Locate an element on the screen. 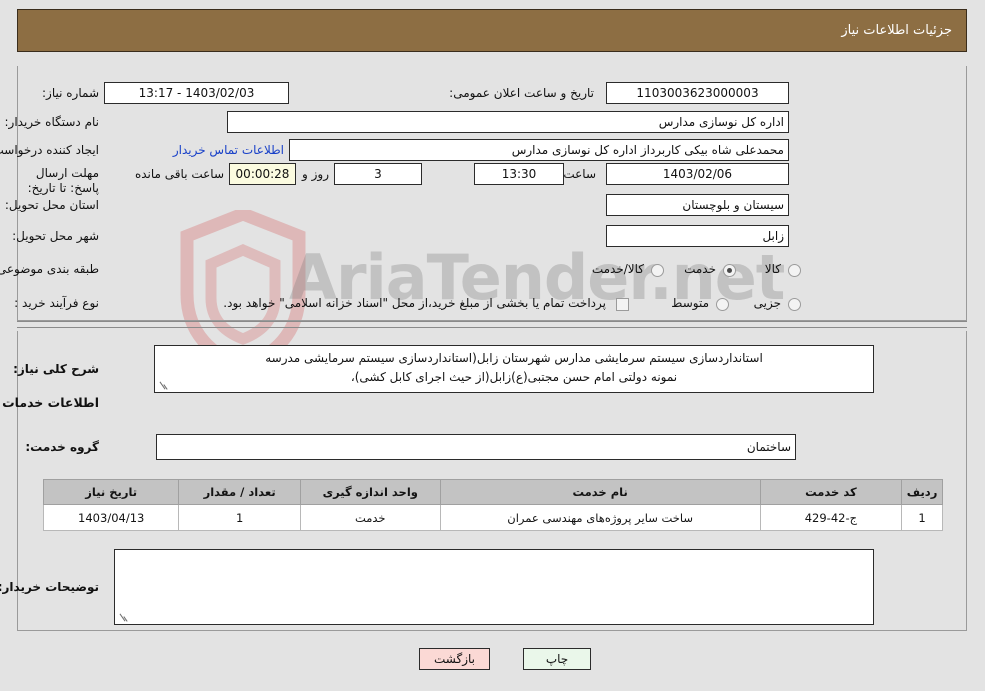  purchase-process-option-label-1: متوسط is located at coordinates (691, 303).